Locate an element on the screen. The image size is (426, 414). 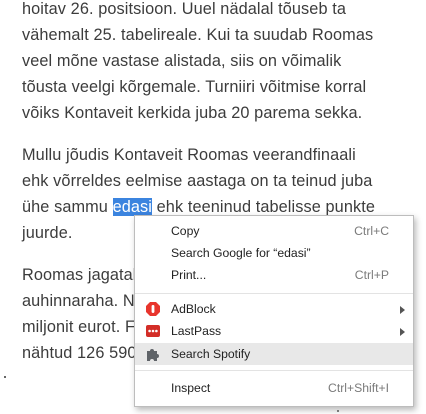
text-after-selection: ehk teeninud tabelisse punkte is located at coordinates (263, 207).